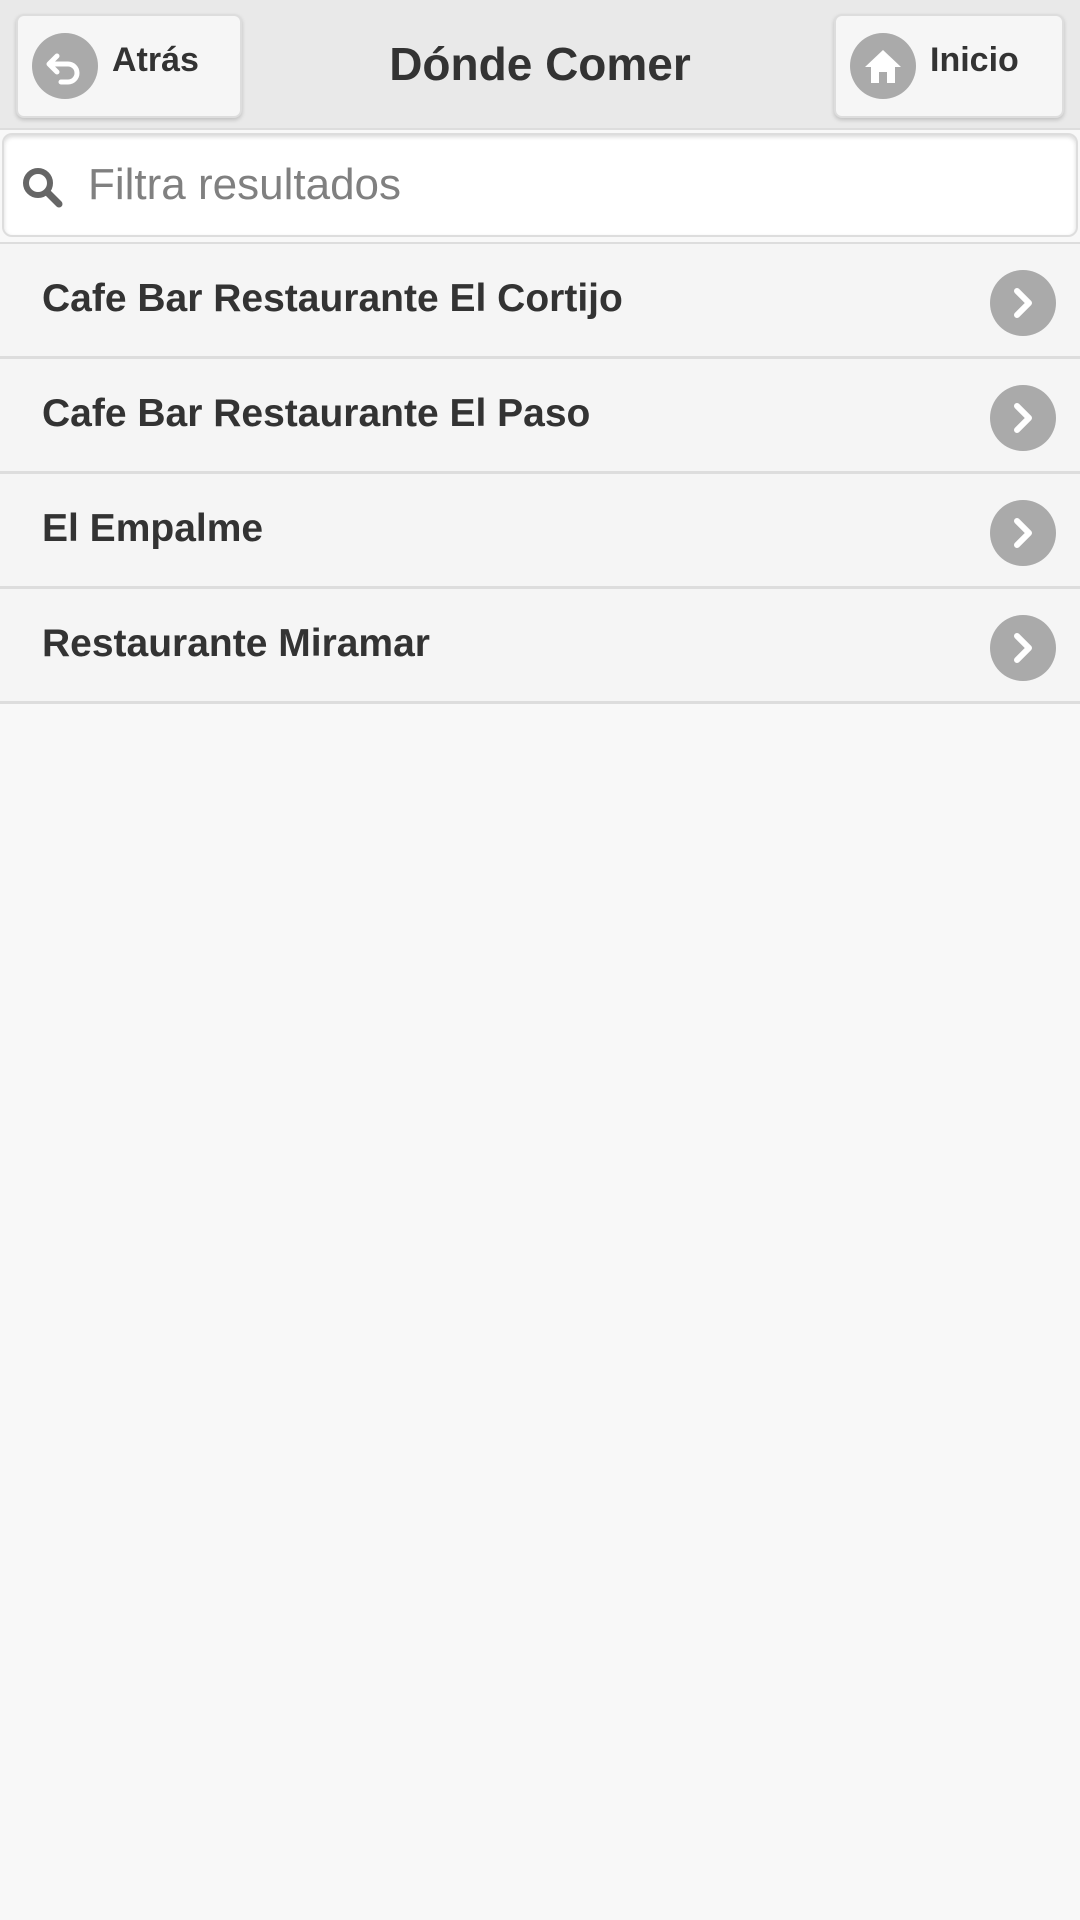 The width and height of the screenshot is (1080, 1920). I want to click on list-item-label: El Empalme, so click(153, 528).